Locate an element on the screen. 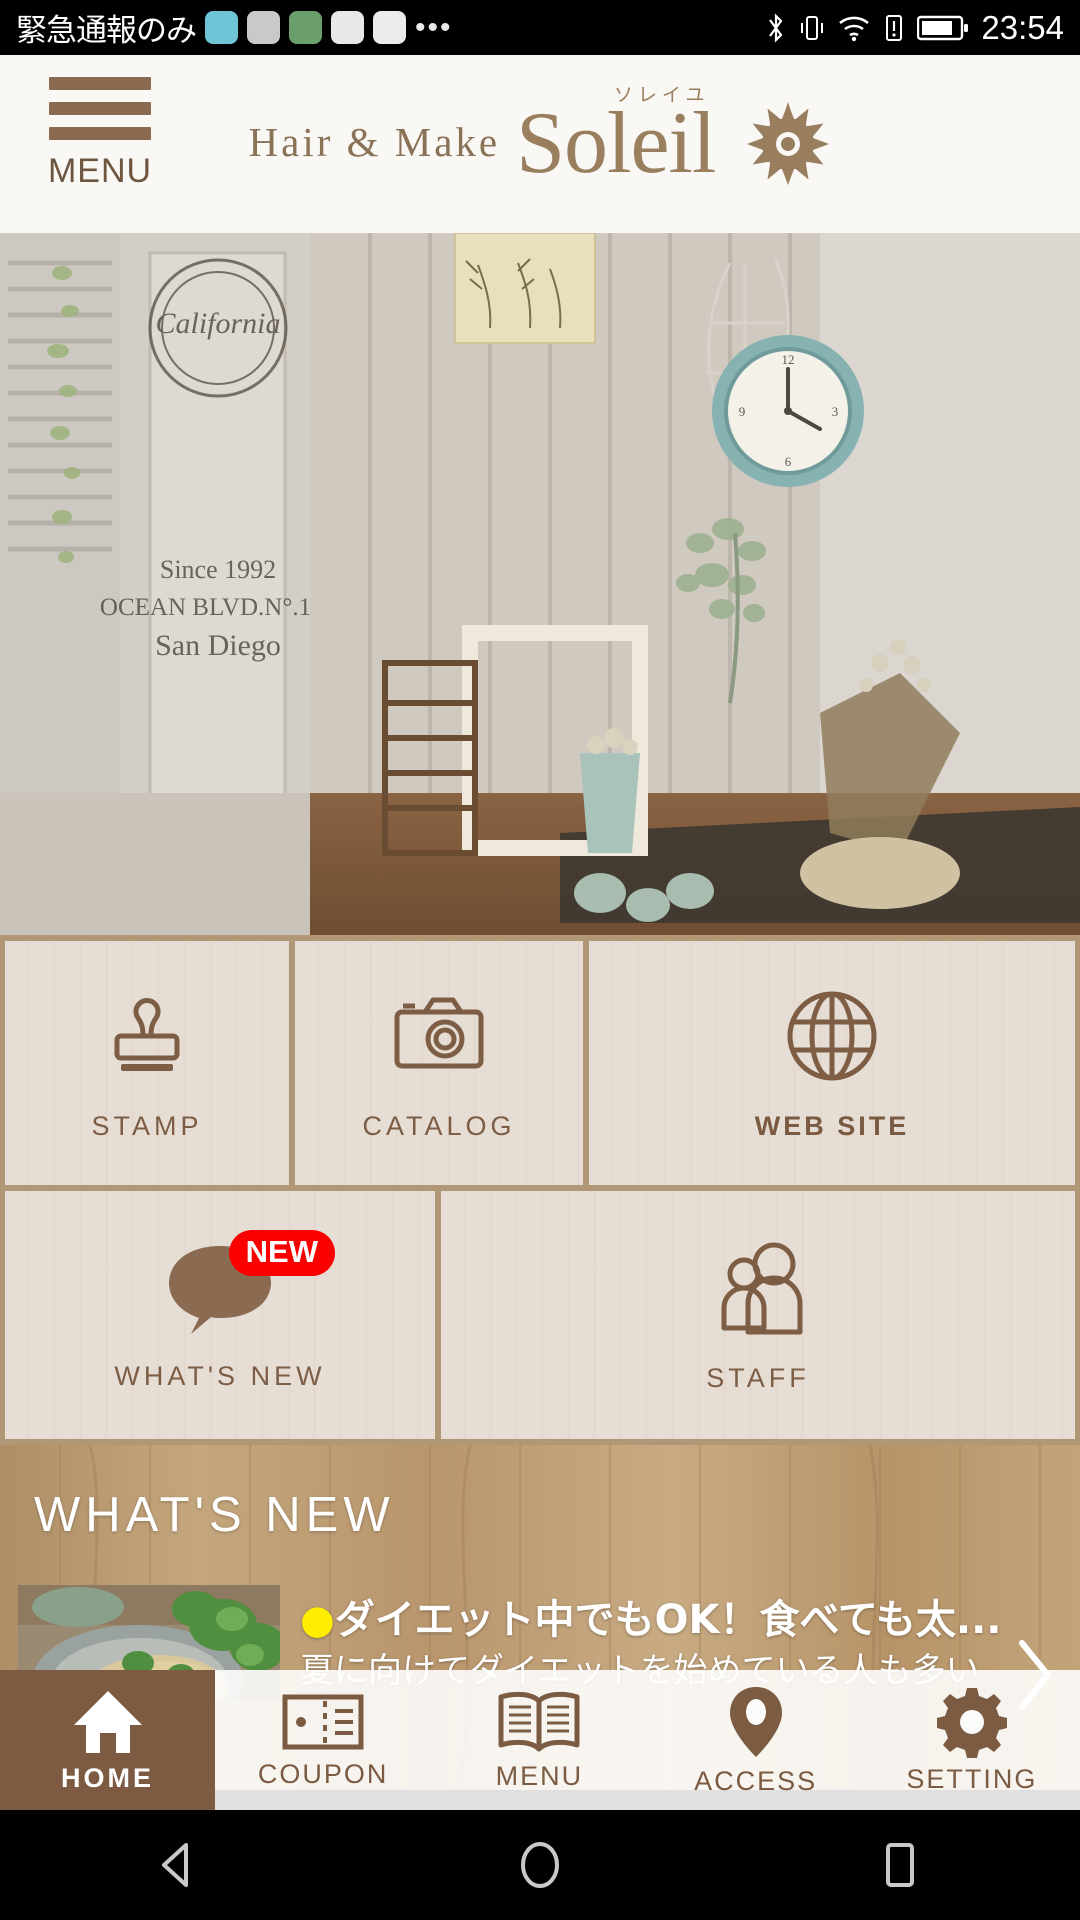  map-pin-icon is located at coordinates (755, 1721).